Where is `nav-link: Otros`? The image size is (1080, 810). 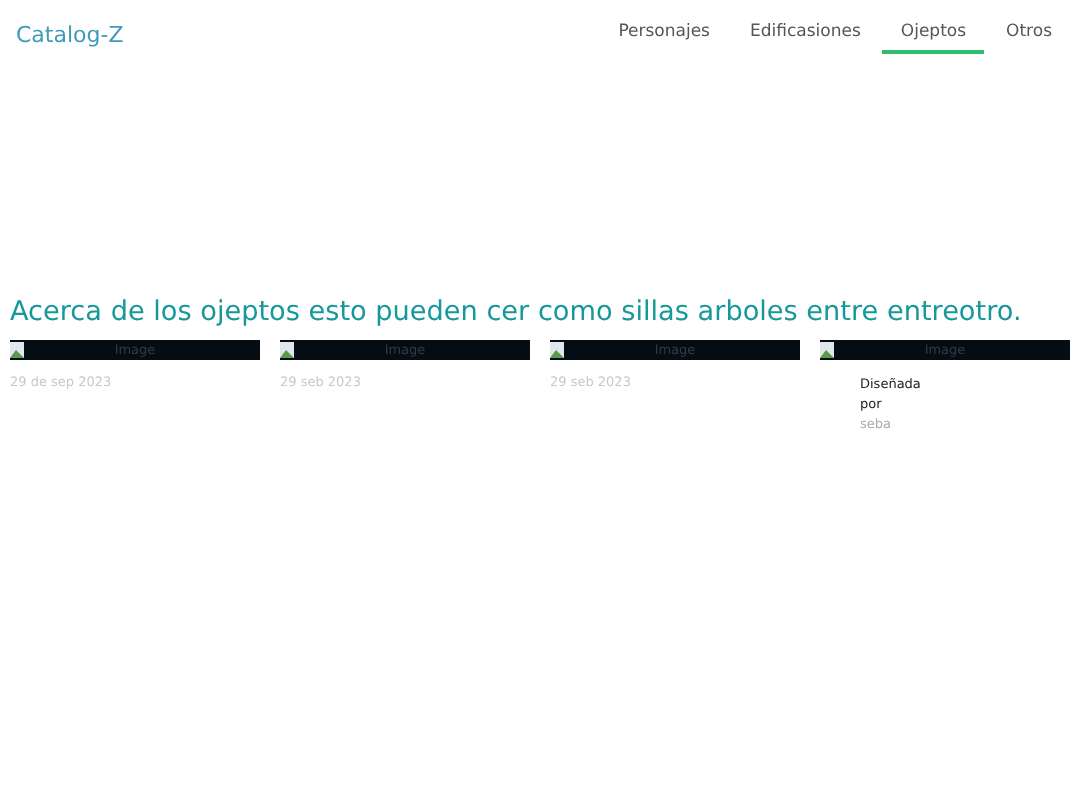 nav-link: Otros is located at coordinates (1029, 36).